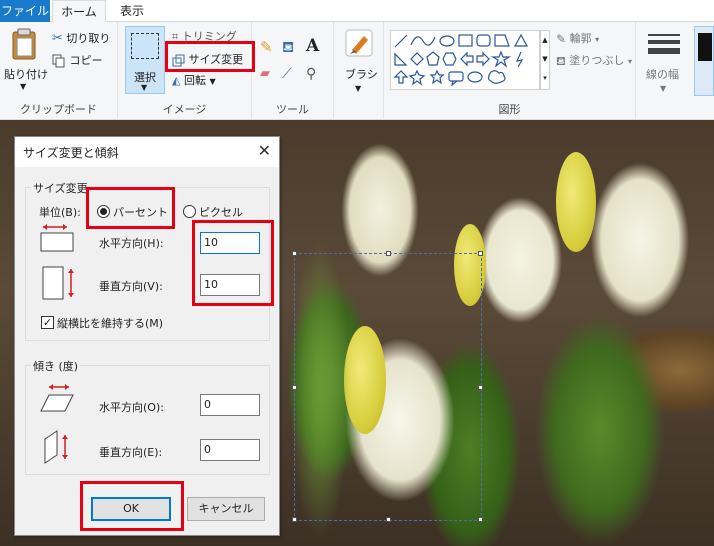  I want to click on skew-horizontal-field: 0, so click(230, 405).